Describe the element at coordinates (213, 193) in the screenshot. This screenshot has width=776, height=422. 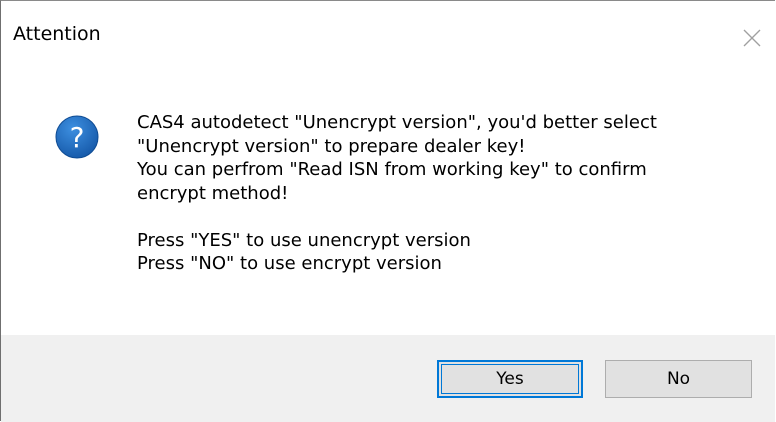
I see `message-line: encrypt method!` at that location.